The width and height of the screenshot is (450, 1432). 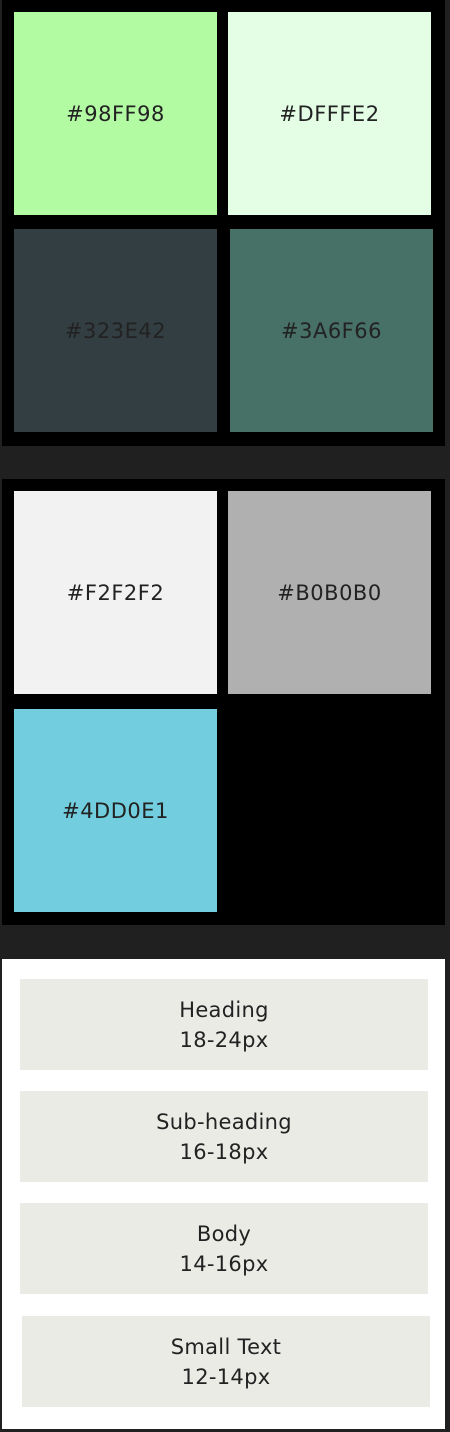 I want to click on type-size: 12-14px, so click(x=226, y=1376).